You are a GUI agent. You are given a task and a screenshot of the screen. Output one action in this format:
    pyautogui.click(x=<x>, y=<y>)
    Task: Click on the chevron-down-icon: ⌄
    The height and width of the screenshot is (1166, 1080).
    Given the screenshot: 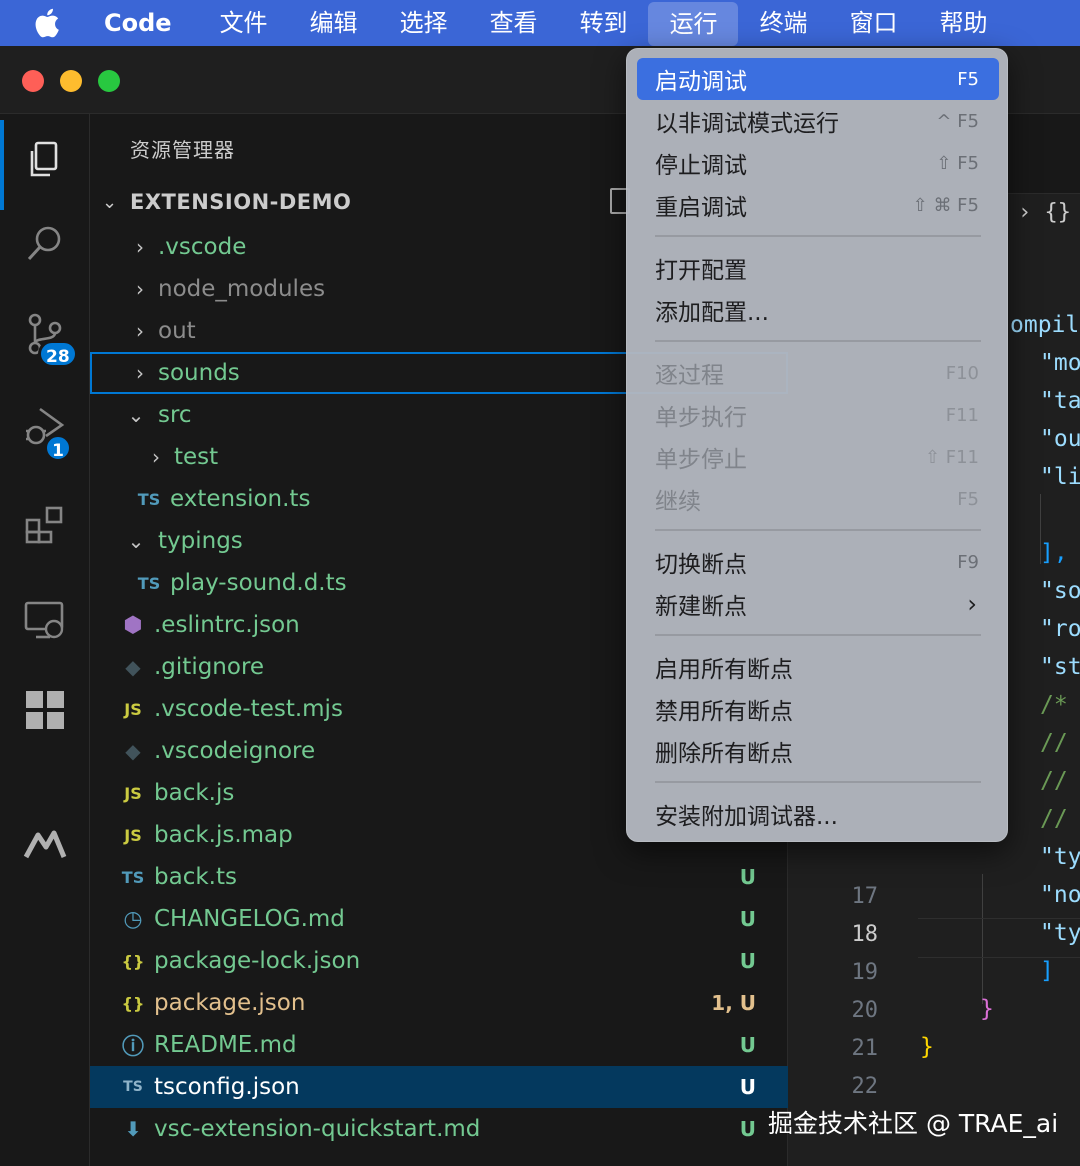 What is the action you would take?
    pyautogui.click(x=110, y=202)
    